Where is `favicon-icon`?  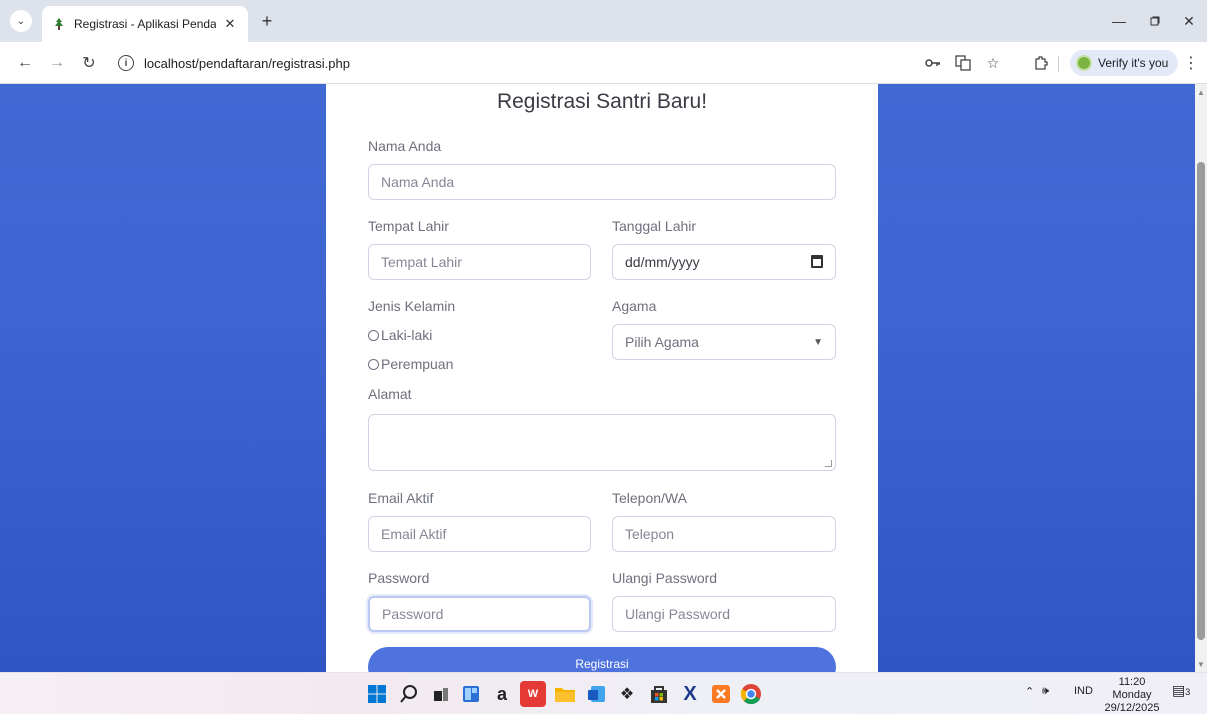 favicon-icon is located at coordinates (59, 24).